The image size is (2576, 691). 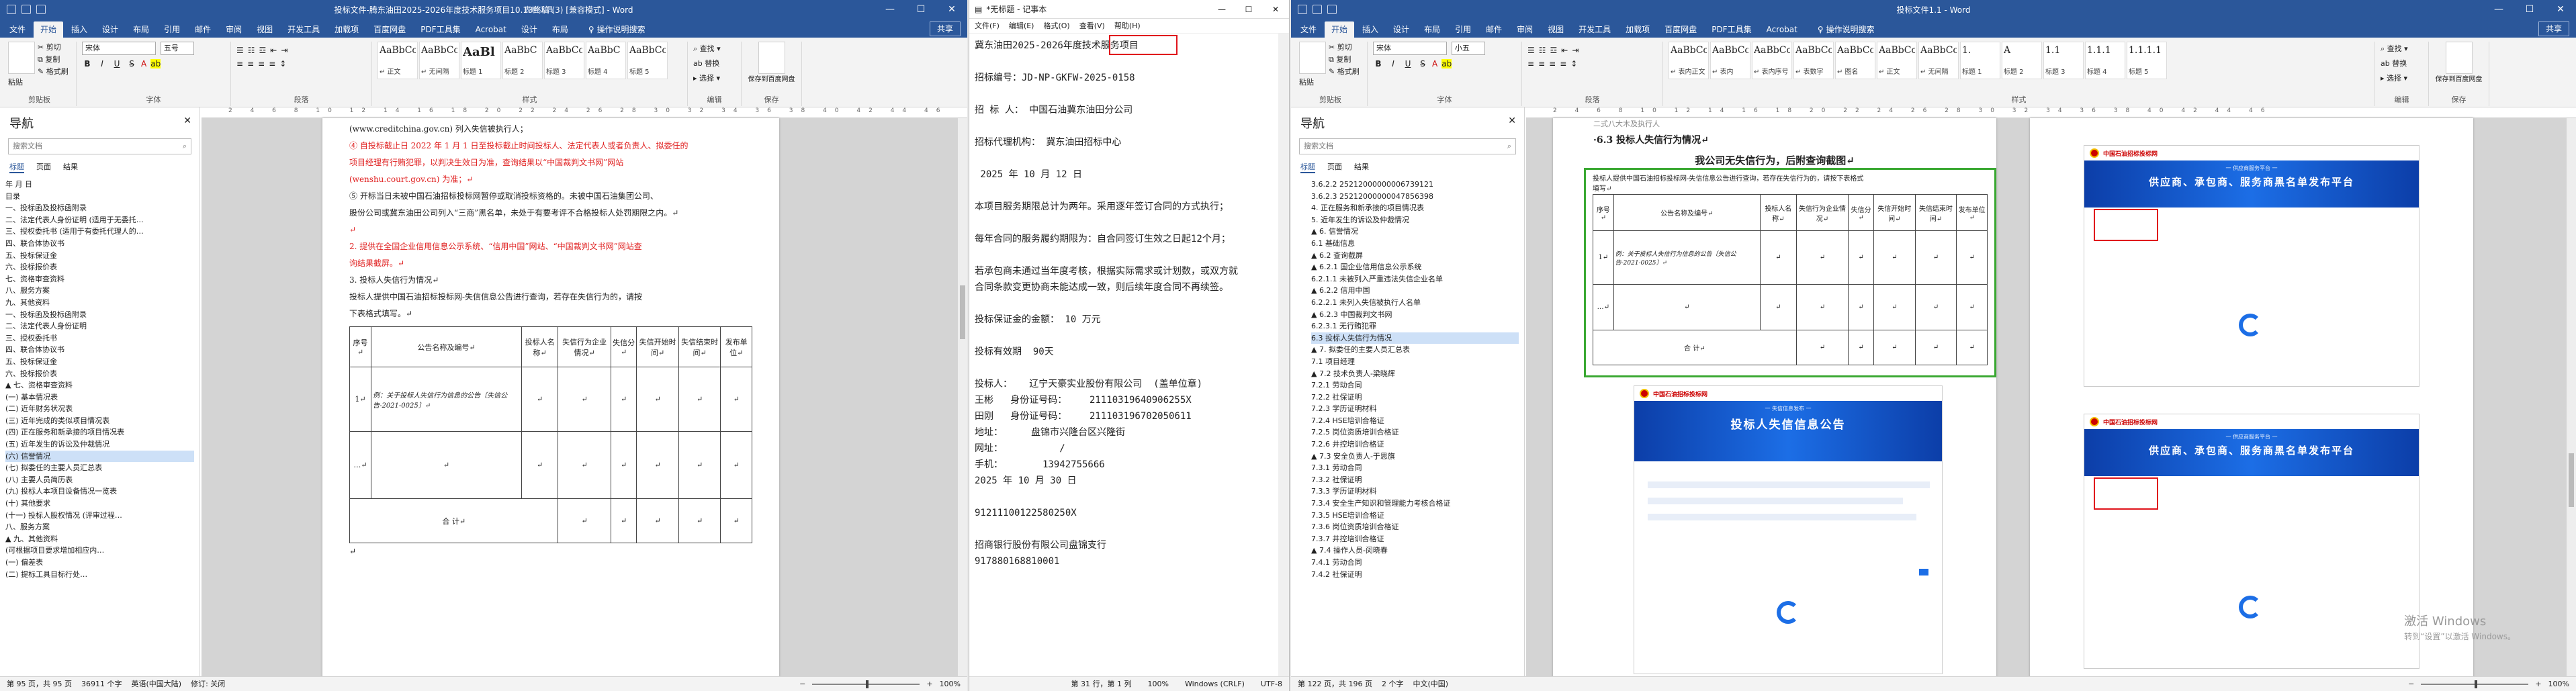 What do you see at coordinates (100, 385) in the screenshot?
I see `nav-heading-item: ▲ 七、资格审查资料` at bounding box center [100, 385].